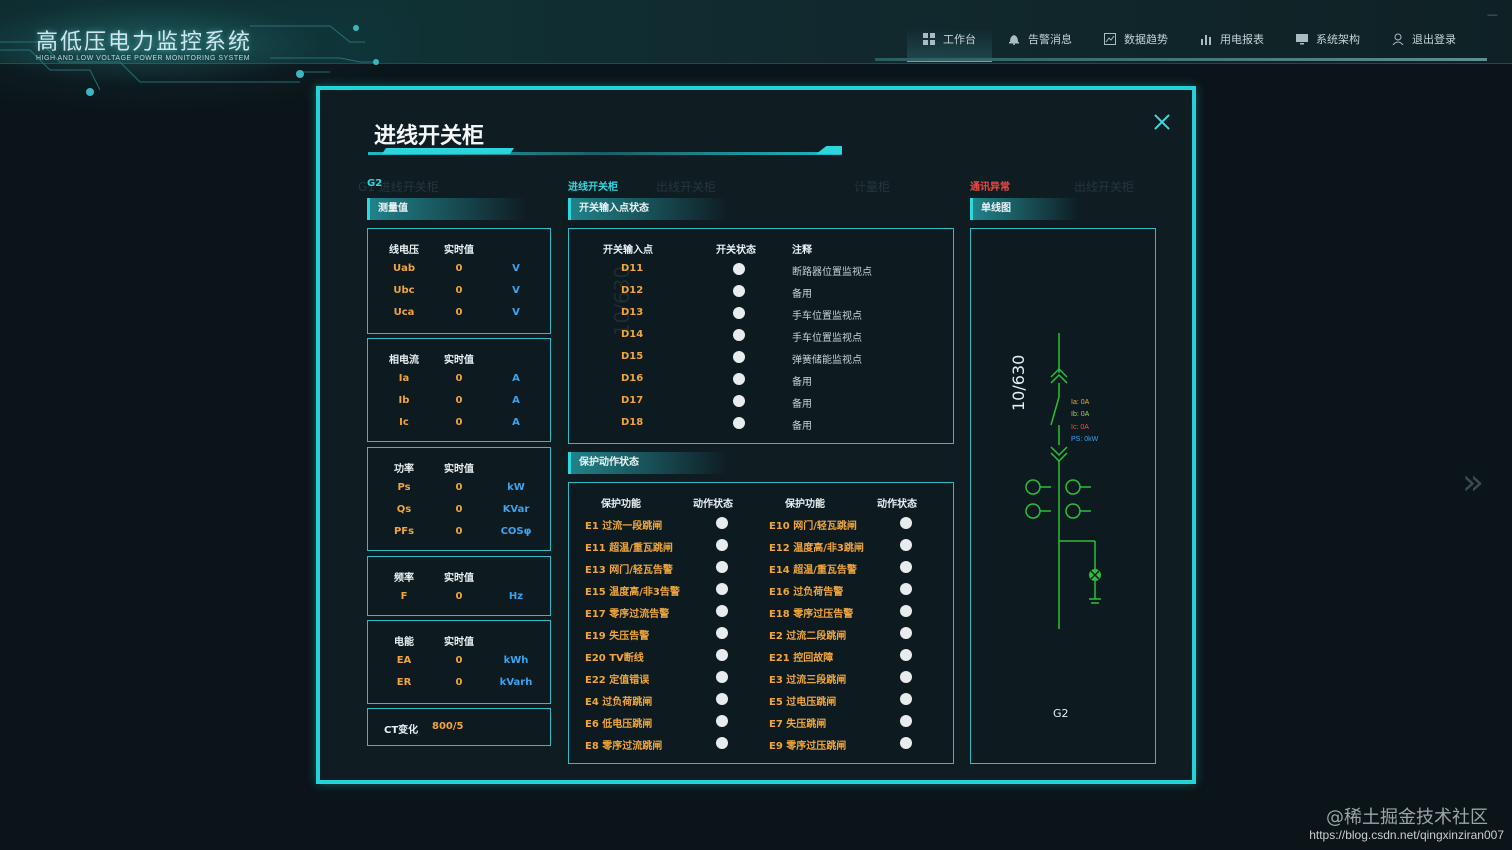 Image resolution: width=1512 pixels, height=850 pixels. I want to click on nav-label: 数据趋势, so click(1146, 39).